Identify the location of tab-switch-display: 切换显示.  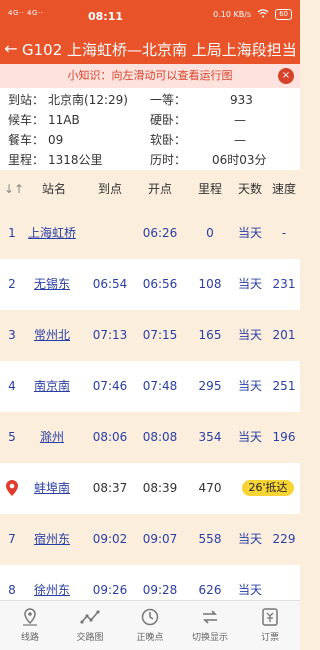
(210, 625).